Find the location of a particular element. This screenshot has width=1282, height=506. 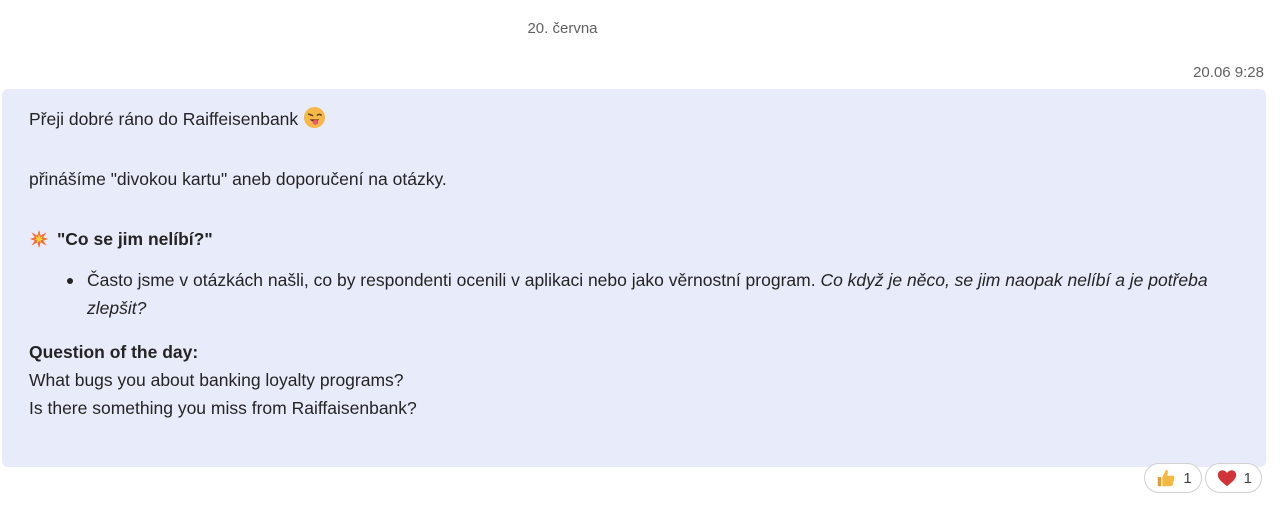

section-heading: "Co se jim nelíbí?" is located at coordinates (634, 239).